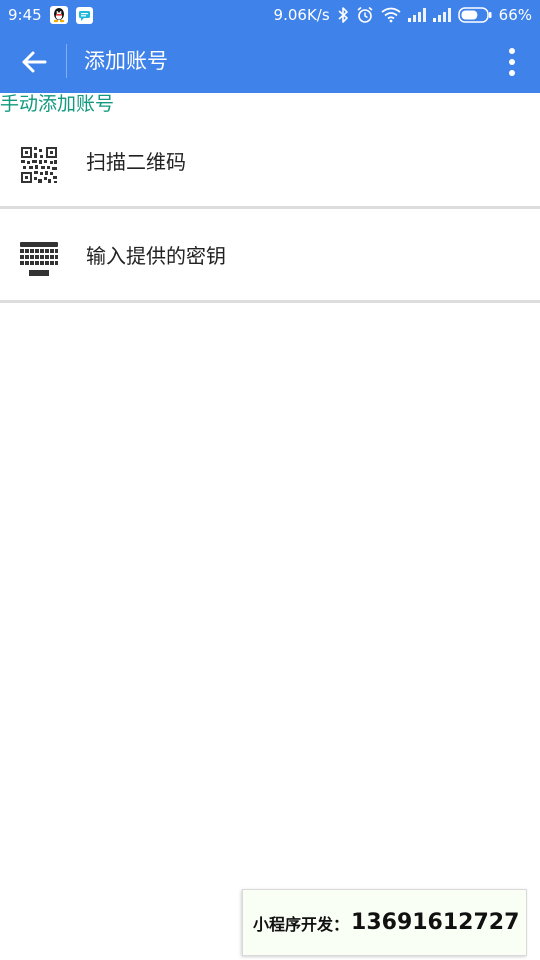 This screenshot has height=960, width=540. Describe the element at coordinates (66, 61) in the screenshot. I see `toolbar-divider` at that location.